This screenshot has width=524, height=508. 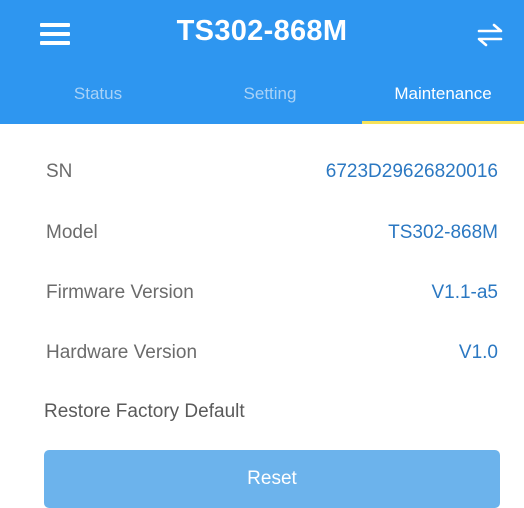 I want to click on hardware-version-label: Hardware Version, so click(x=122, y=352).